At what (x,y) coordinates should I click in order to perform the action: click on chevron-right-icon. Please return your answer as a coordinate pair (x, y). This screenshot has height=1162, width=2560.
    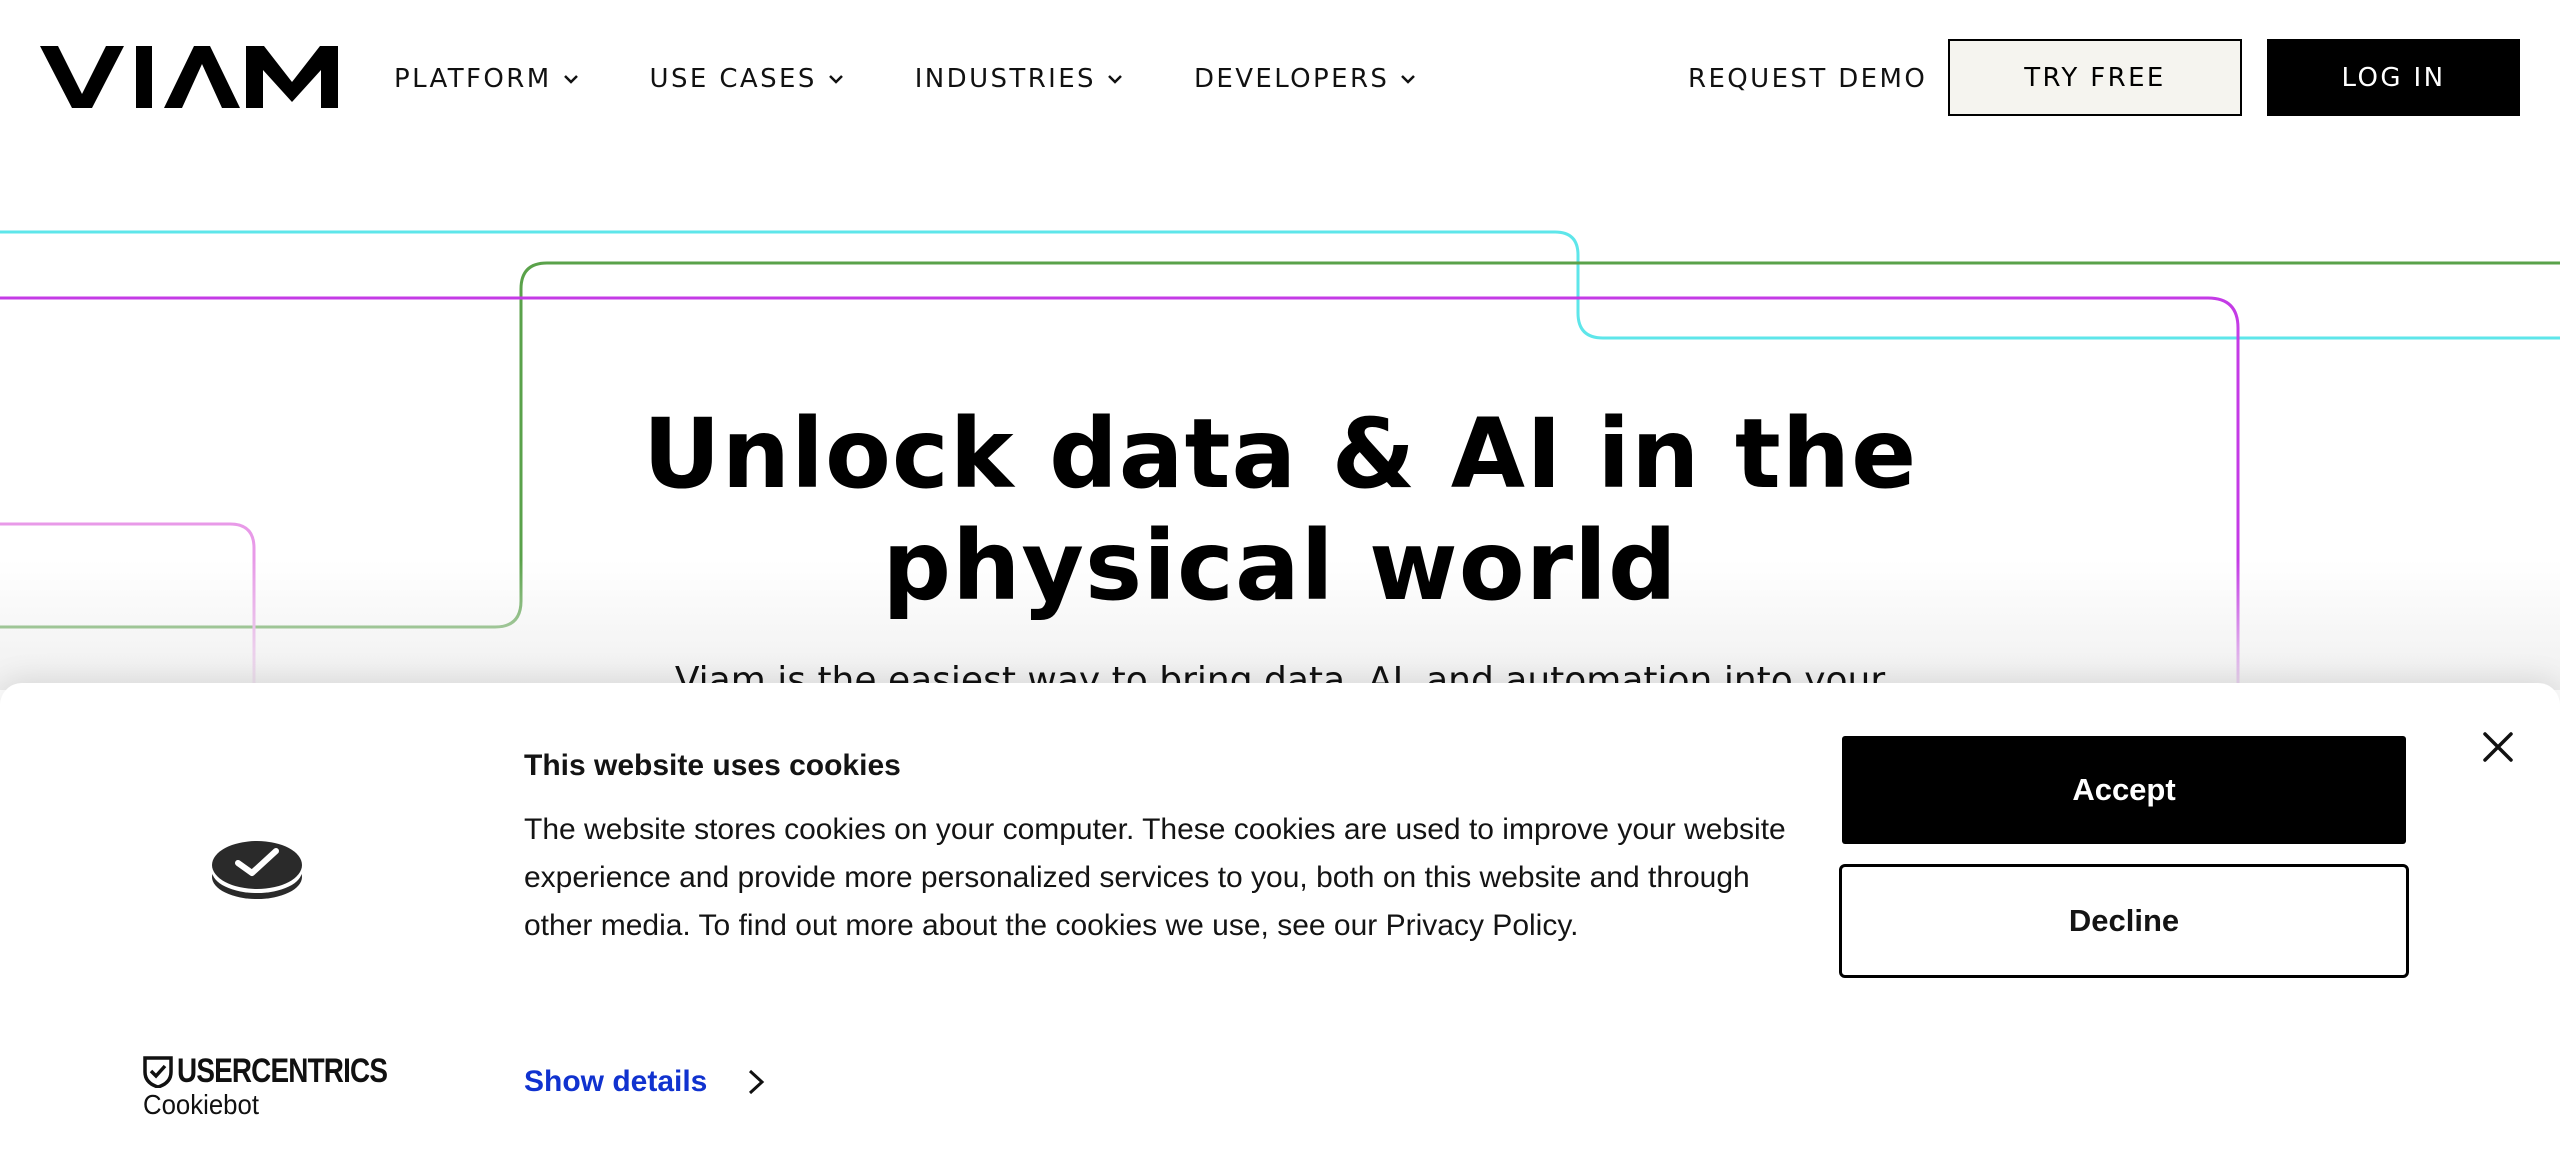
    Looking at the image, I should click on (757, 1082).